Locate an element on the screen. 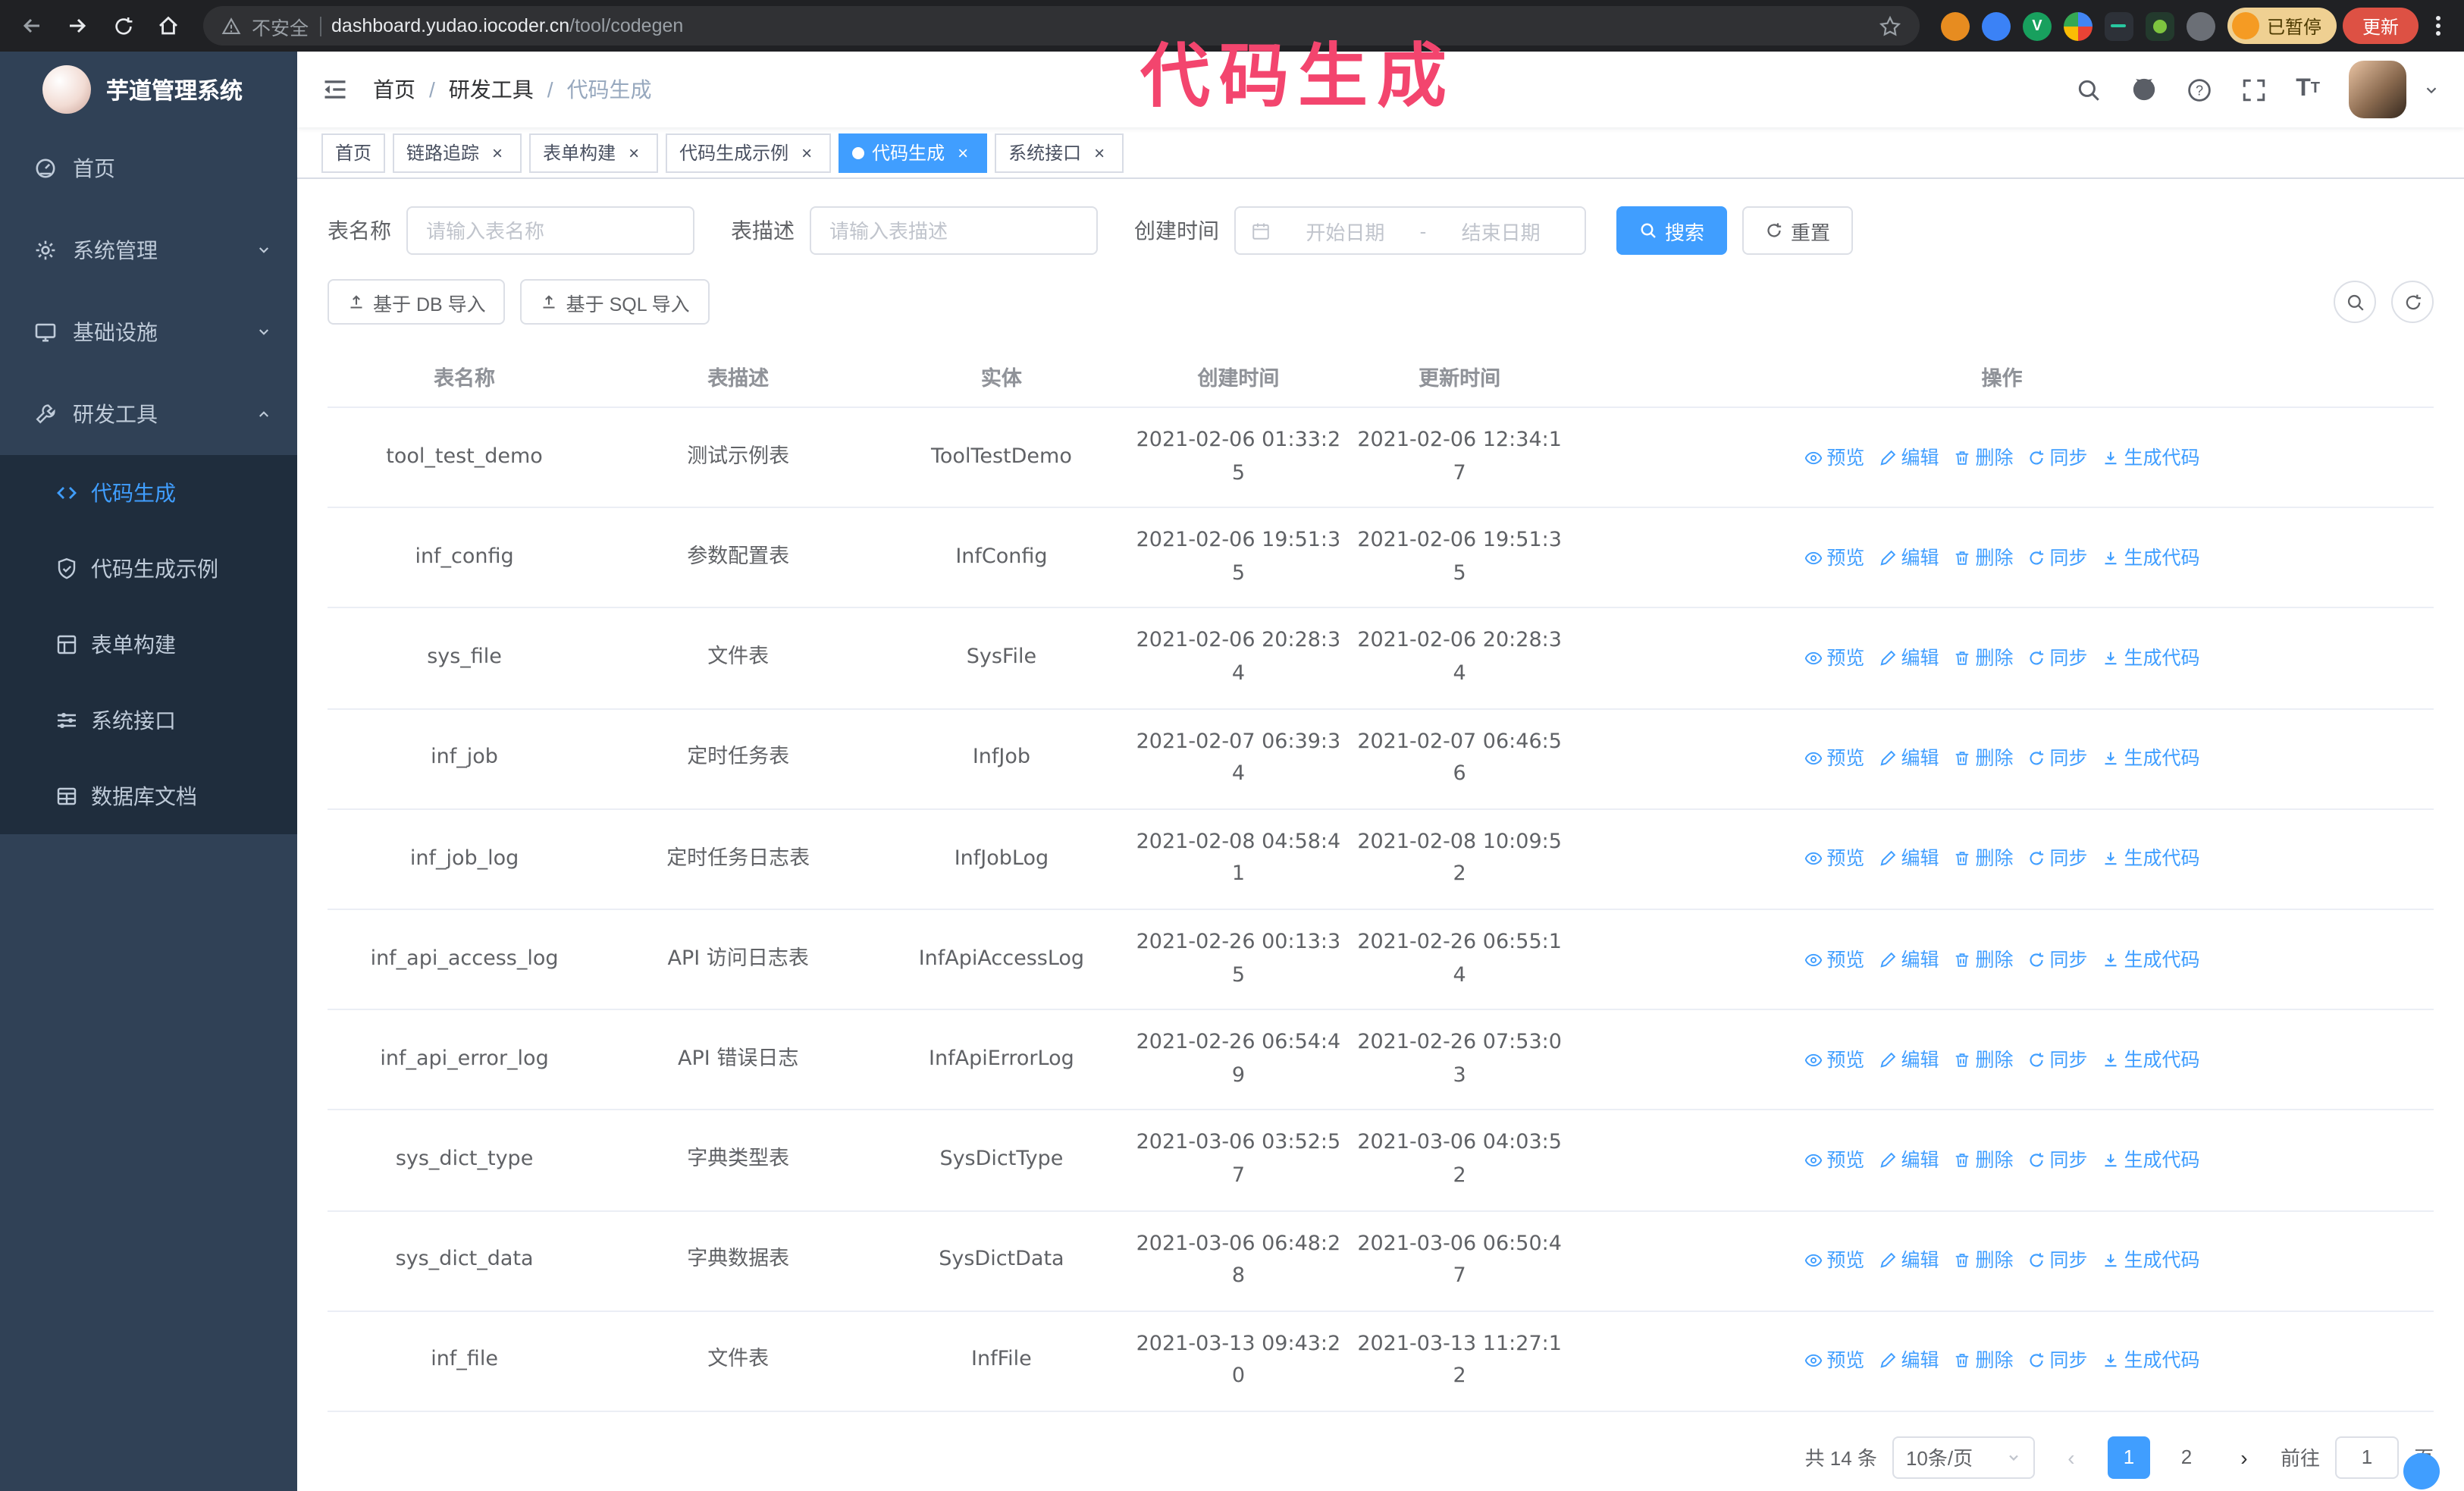 Image resolution: width=2464 pixels, height=1491 pixels. font-size-icon: TT is located at coordinates (2308, 89).